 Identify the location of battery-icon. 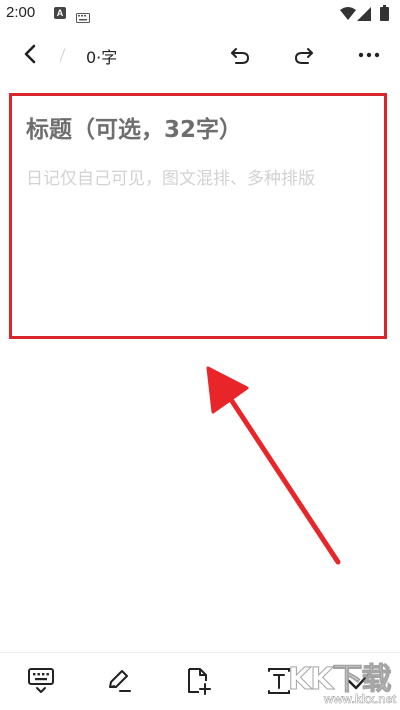
(384, 15).